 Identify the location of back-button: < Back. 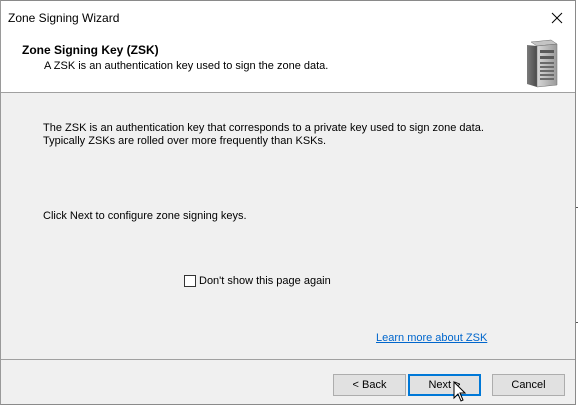
(369, 385).